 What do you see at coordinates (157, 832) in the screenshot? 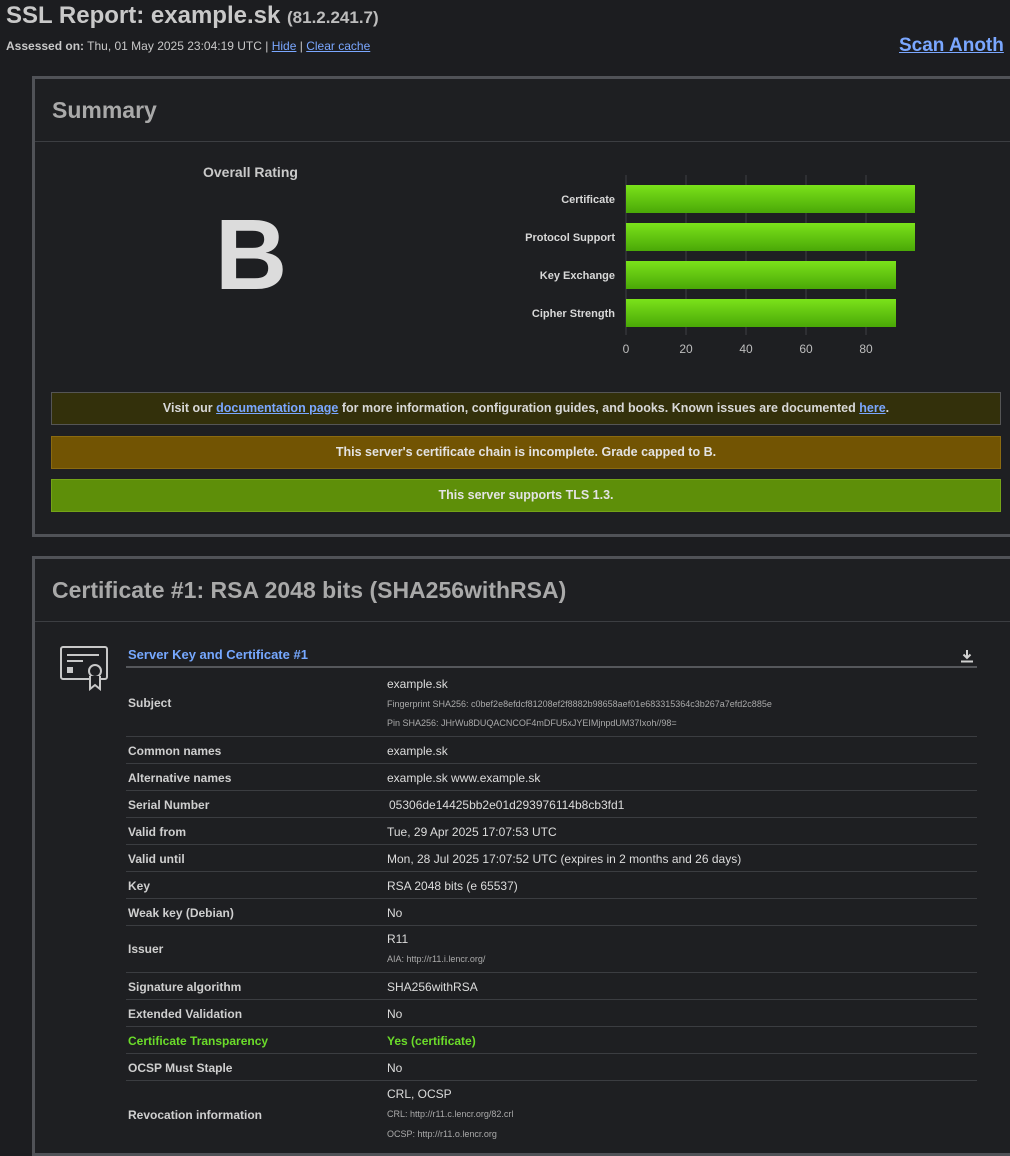
I see `valid-from-label: Valid from` at bounding box center [157, 832].